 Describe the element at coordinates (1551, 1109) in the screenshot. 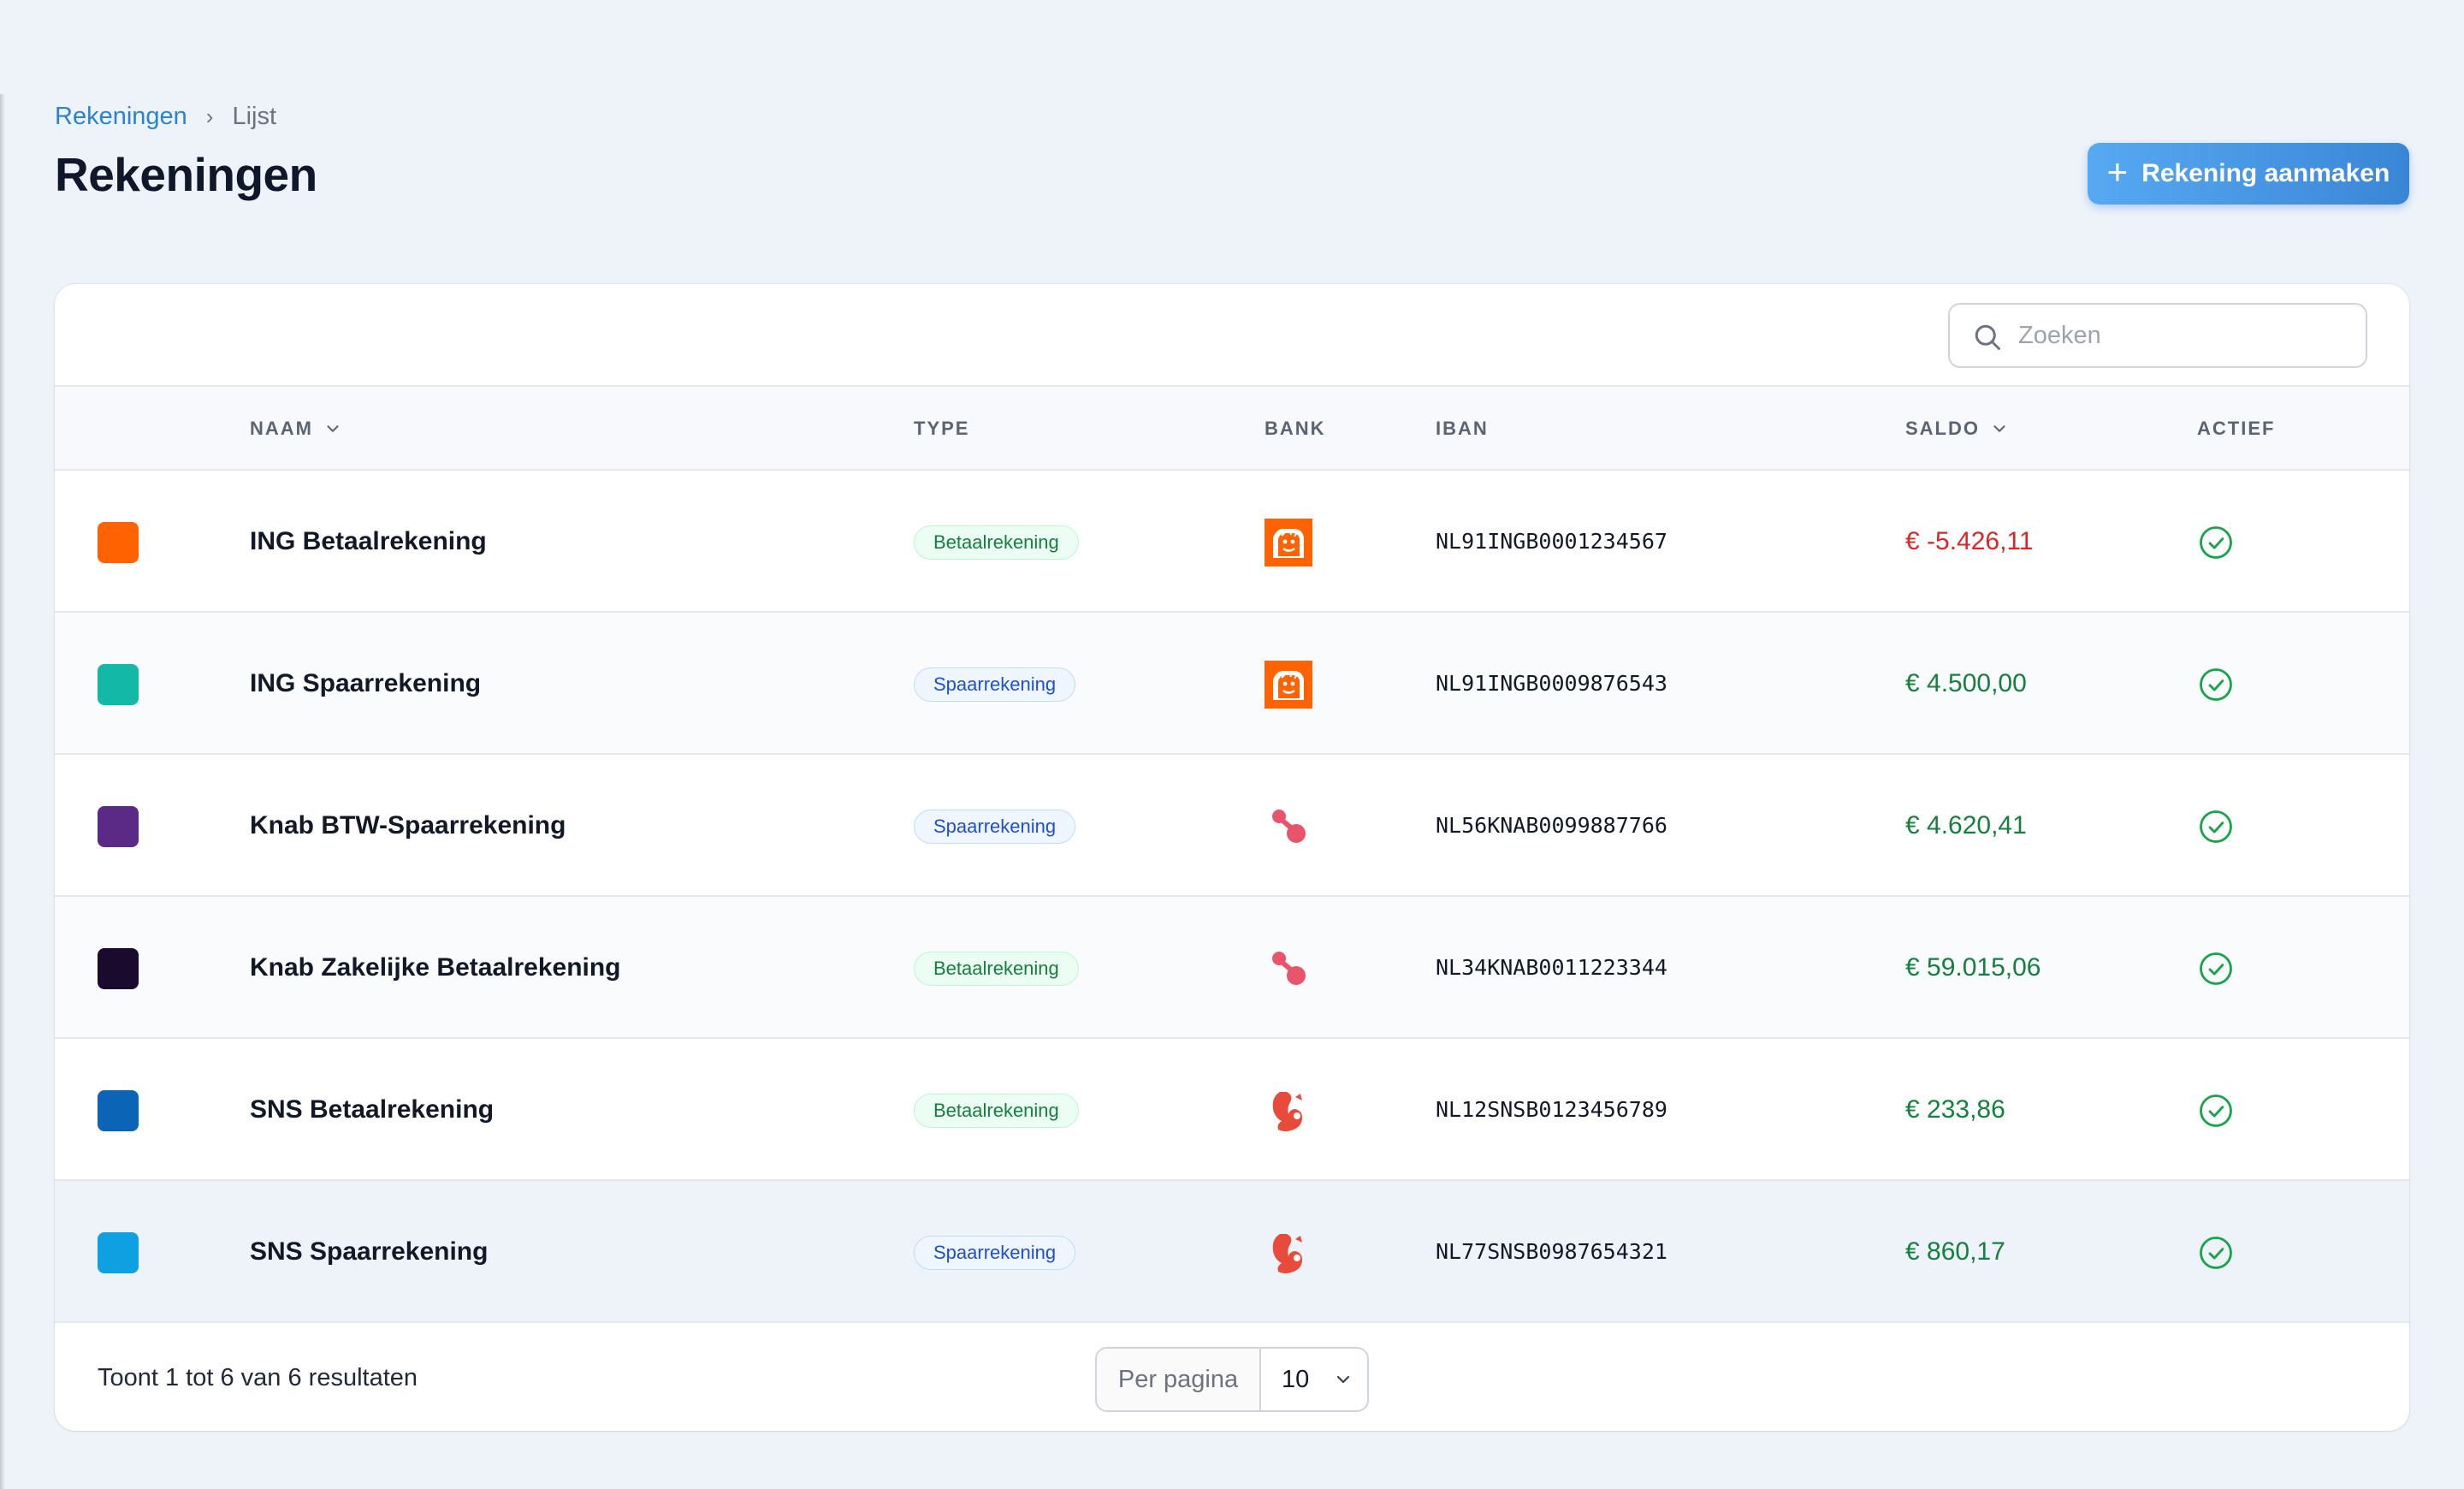

I see `iban-value: NL12SNSB0123456789` at that location.